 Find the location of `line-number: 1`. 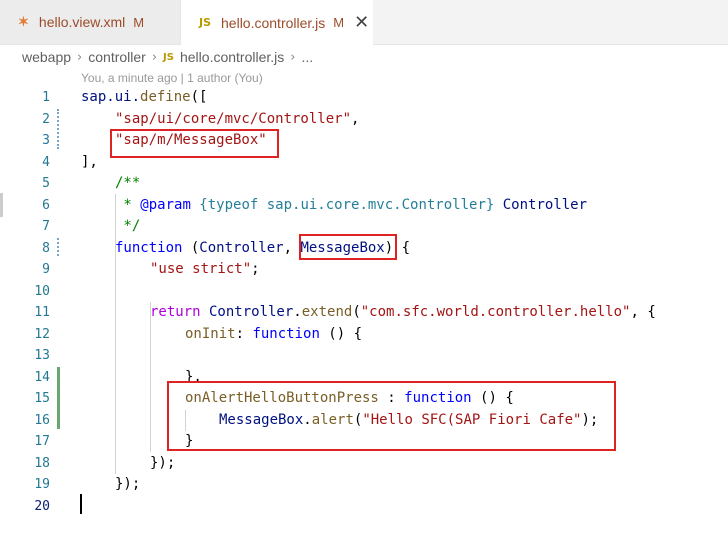

line-number: 1 is located at coordinates (46, 97).